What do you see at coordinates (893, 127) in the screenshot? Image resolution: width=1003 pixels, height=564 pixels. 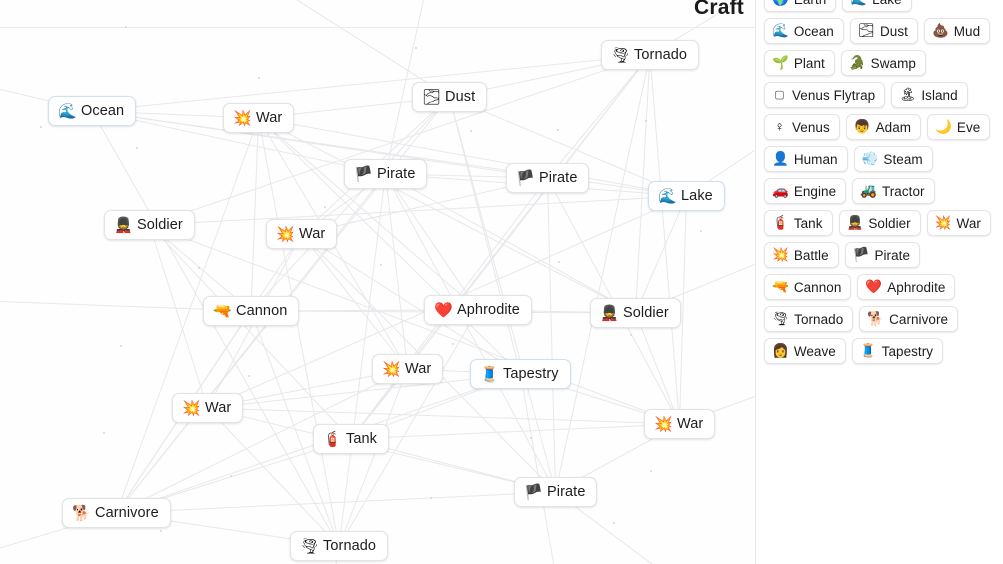 I see `inventory-chip-label: Adam` at bounding box center [893, 127].